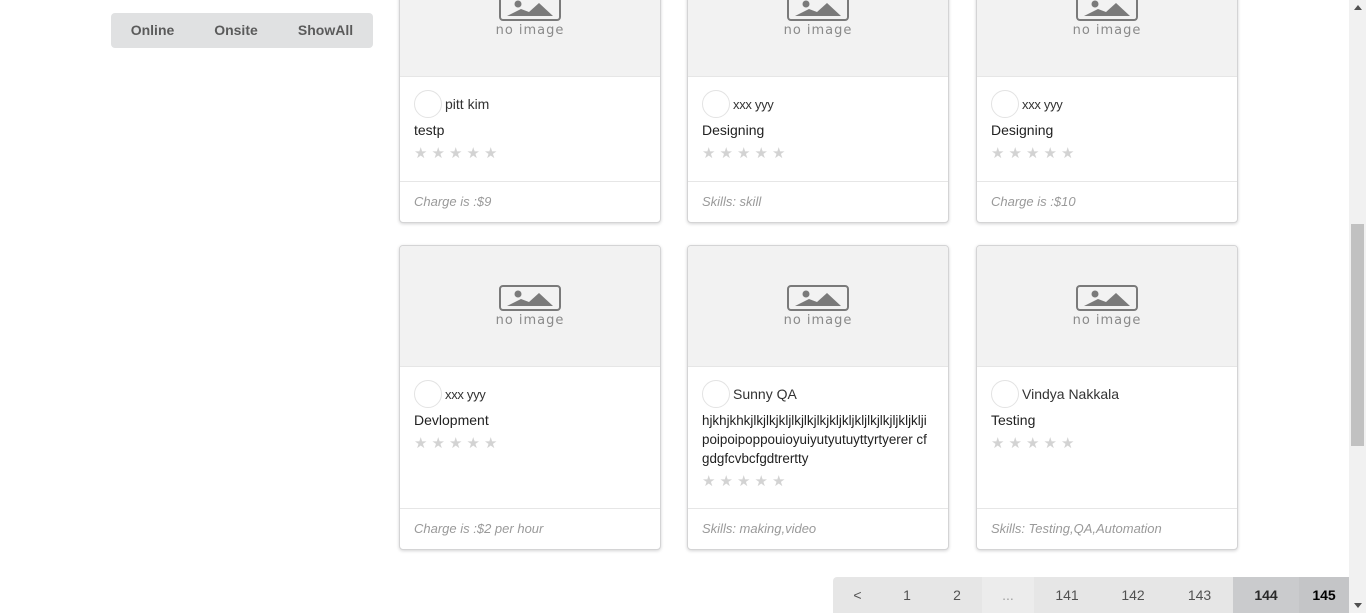 This screenshot has width=1366, height=613. I want to click on card-footer: Charge is :$2 per hour, so click(530, 528).